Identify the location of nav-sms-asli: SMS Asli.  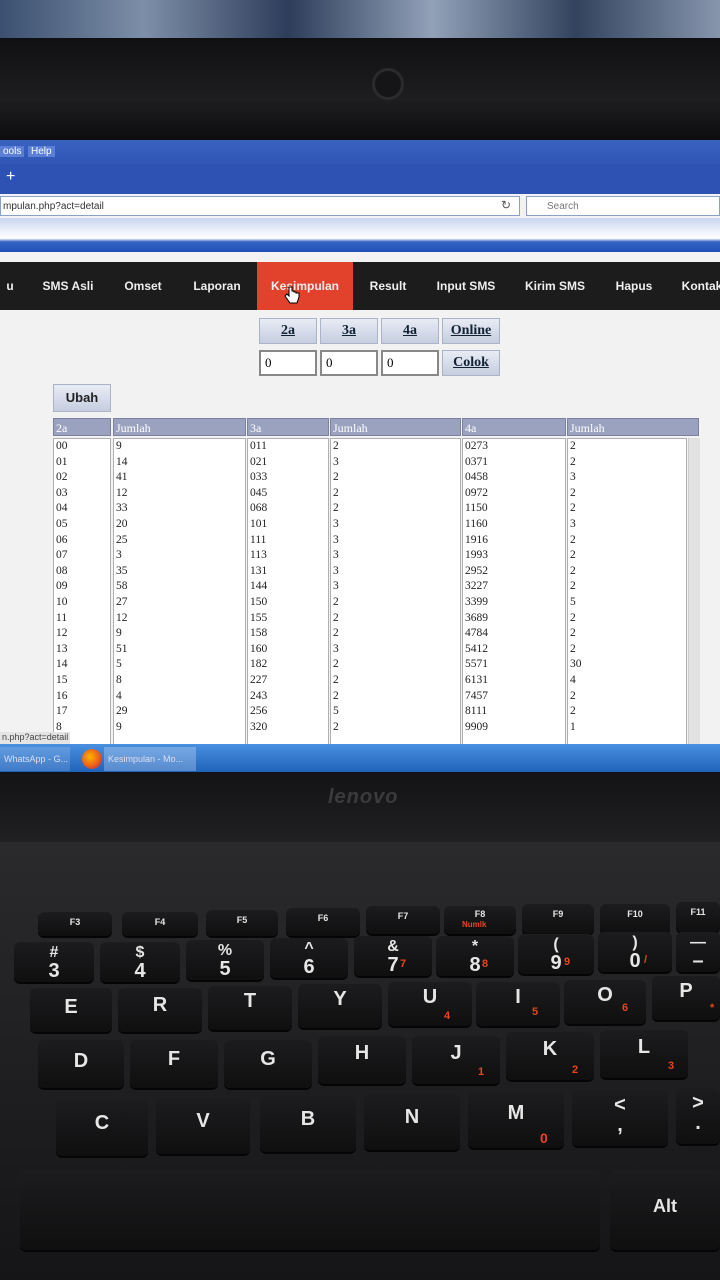
(68, 286).